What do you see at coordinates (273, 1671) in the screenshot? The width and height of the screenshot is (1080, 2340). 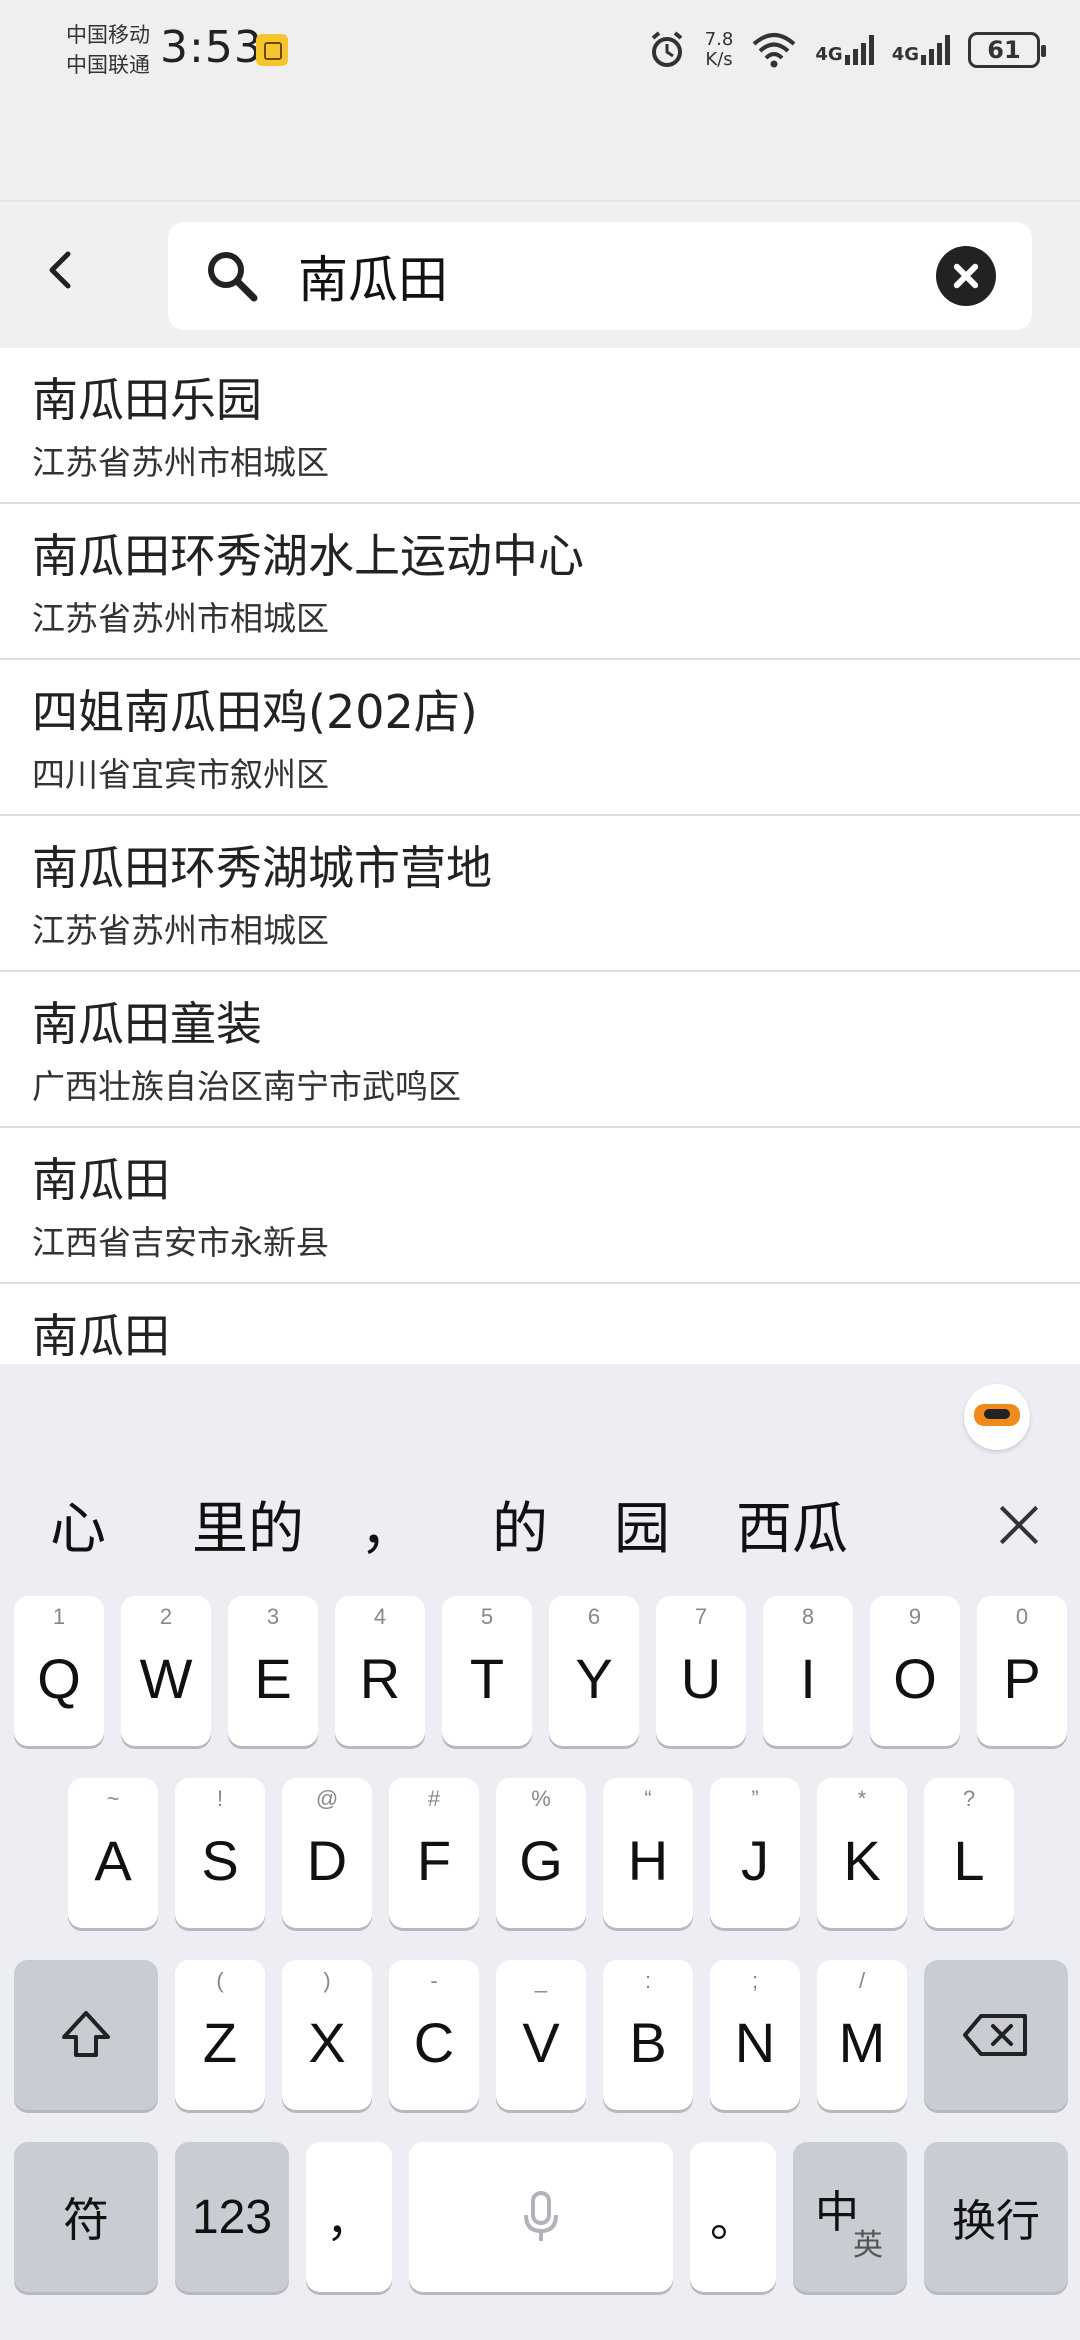 I see `key-e: 3E` at bounding box center [273, 1671].